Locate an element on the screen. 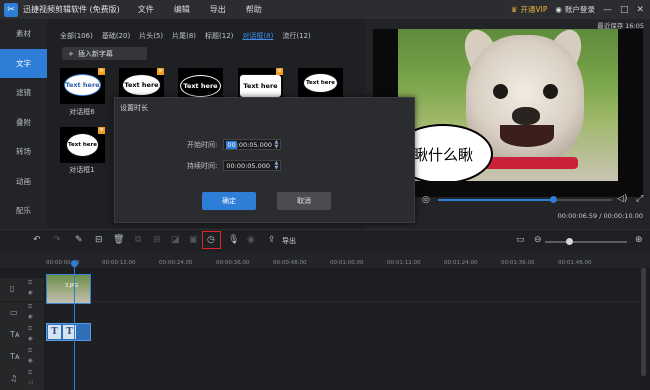  confirm-button: 确定 is located at coordinates (229, 201).